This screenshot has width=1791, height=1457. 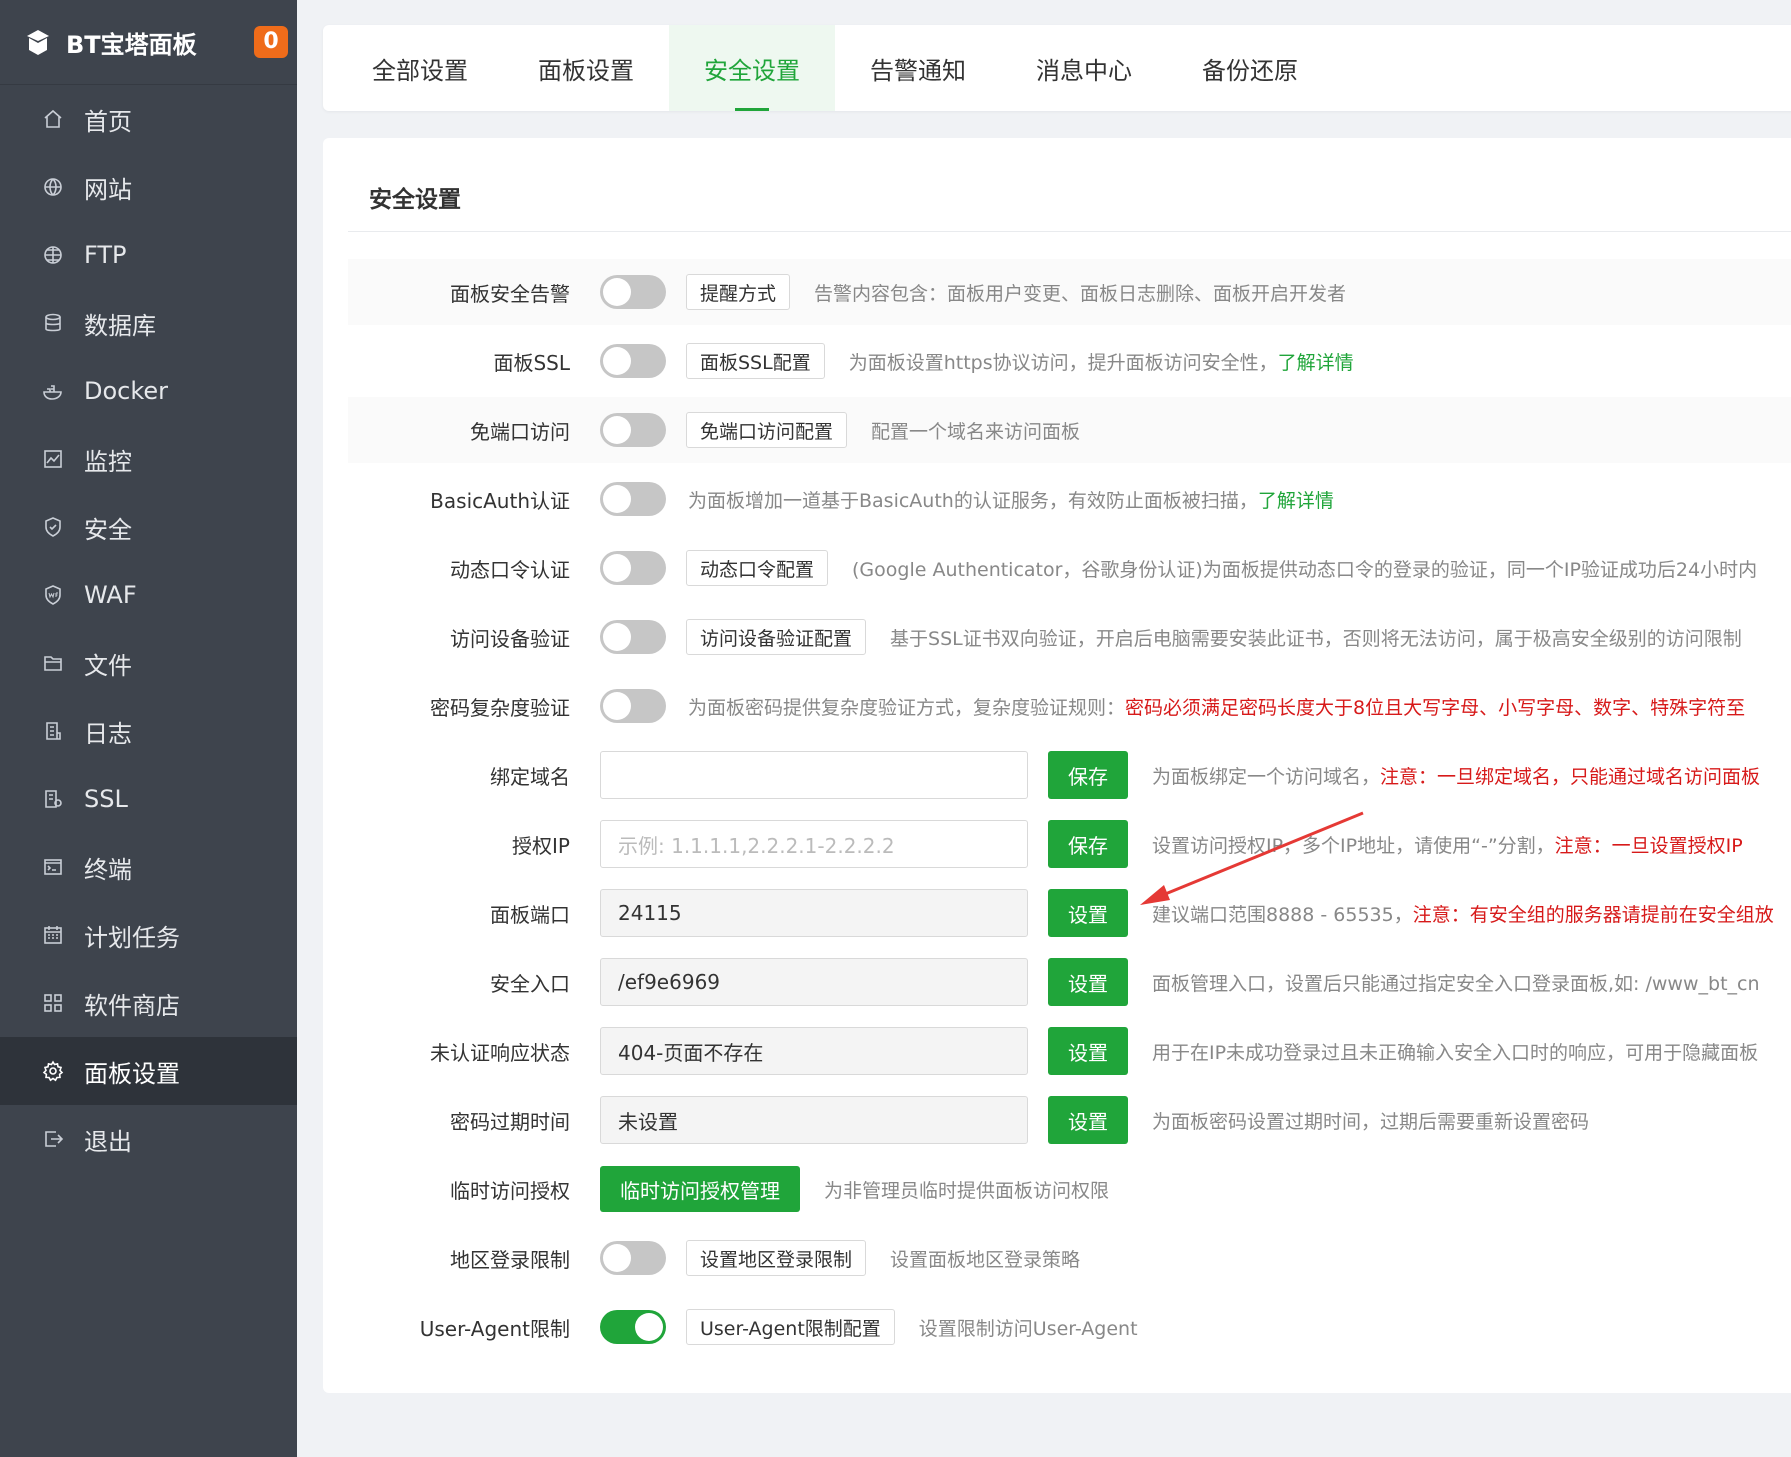 What do you see at coordinates (148, 867) in the screenshot?
I see `sidebar-item-terminal: 终端` at bounding box center [148, 867].